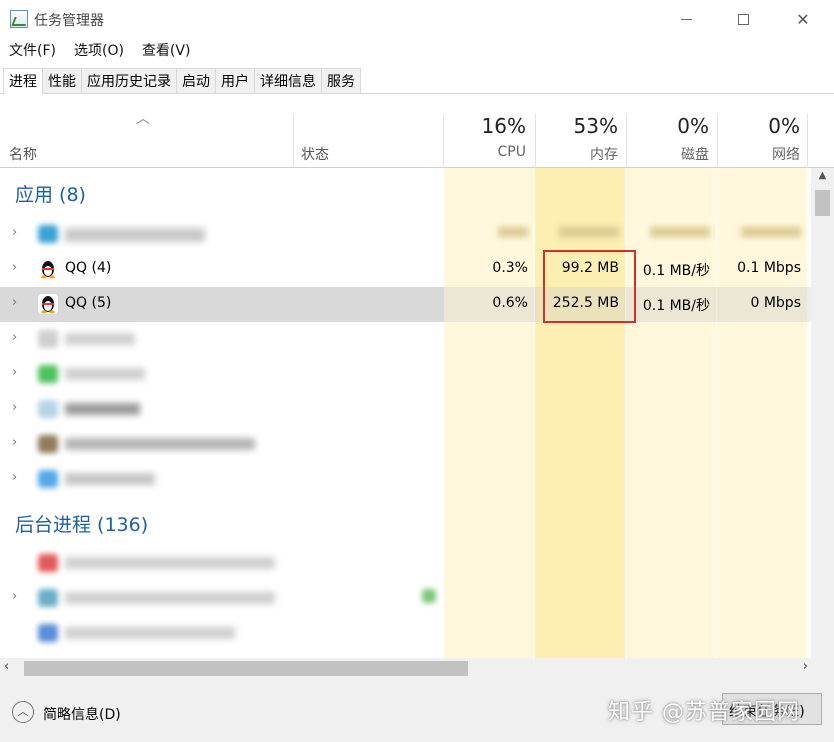  I want to click on status-leaf-icon, so click(429, 596).